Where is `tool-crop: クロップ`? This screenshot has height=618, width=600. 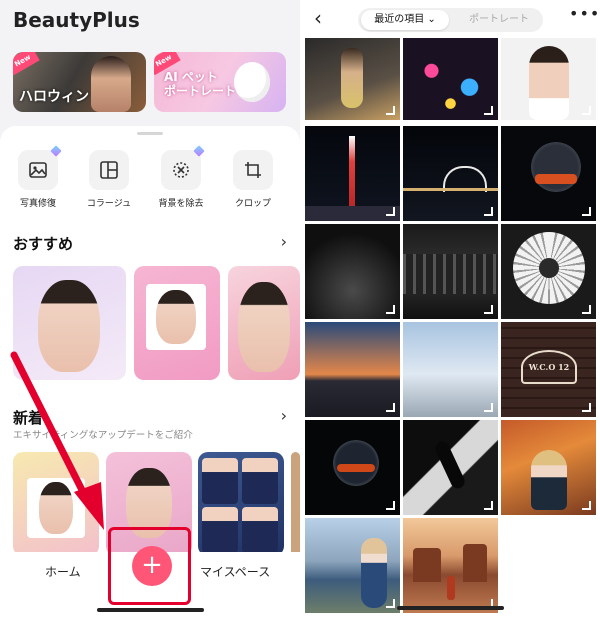
tool-crop: クロップ is located at coordinates (253, 179).